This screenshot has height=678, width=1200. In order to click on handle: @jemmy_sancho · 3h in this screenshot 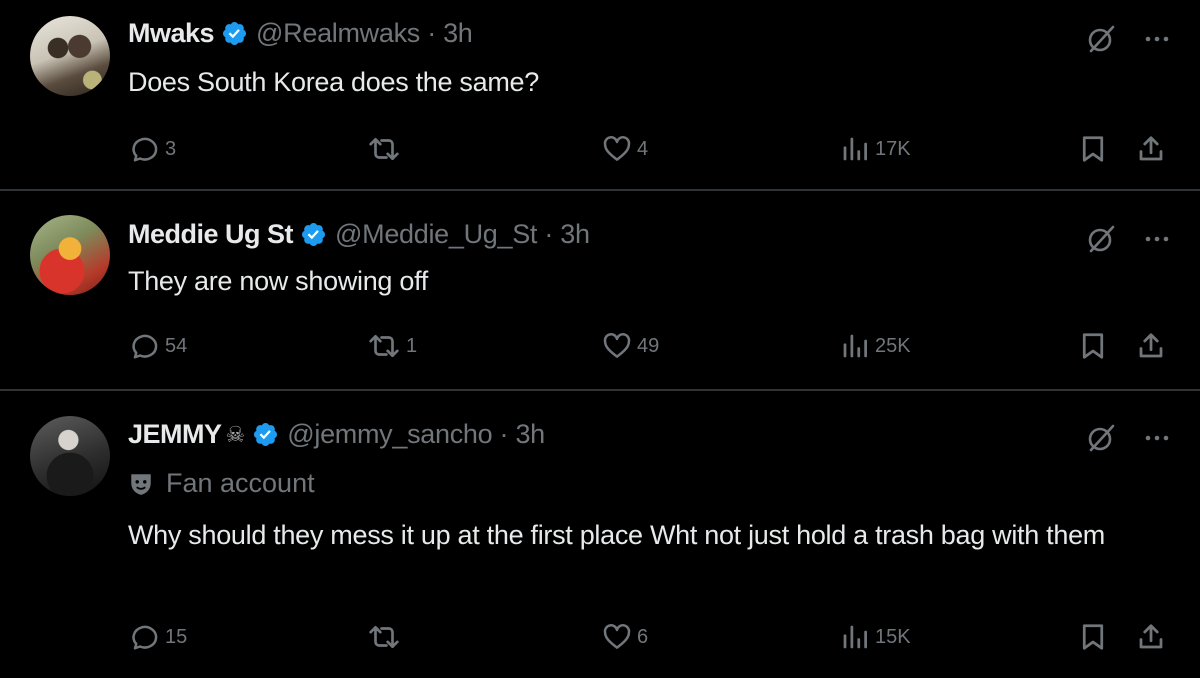, I will do `click(416, 434)`.